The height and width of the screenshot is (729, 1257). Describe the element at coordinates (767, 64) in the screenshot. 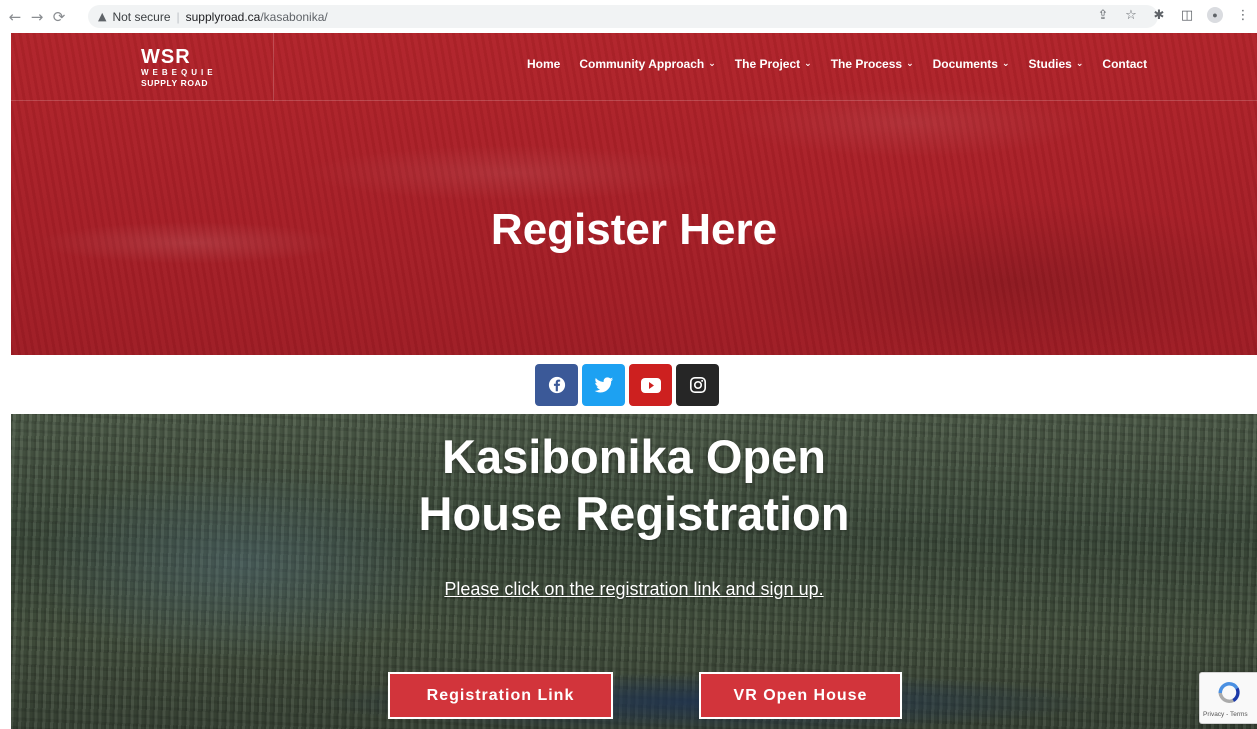

I see `nav-label: The Project` at that location.